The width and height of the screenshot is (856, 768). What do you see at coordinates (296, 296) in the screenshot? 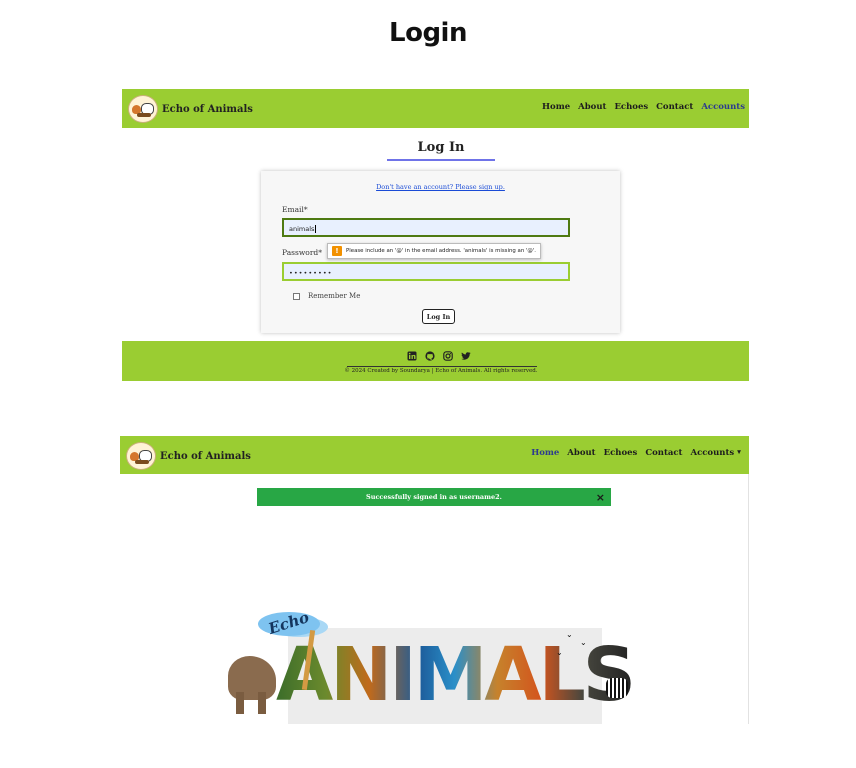
I see `remember-checkbox` at bounding box center [296, 296].